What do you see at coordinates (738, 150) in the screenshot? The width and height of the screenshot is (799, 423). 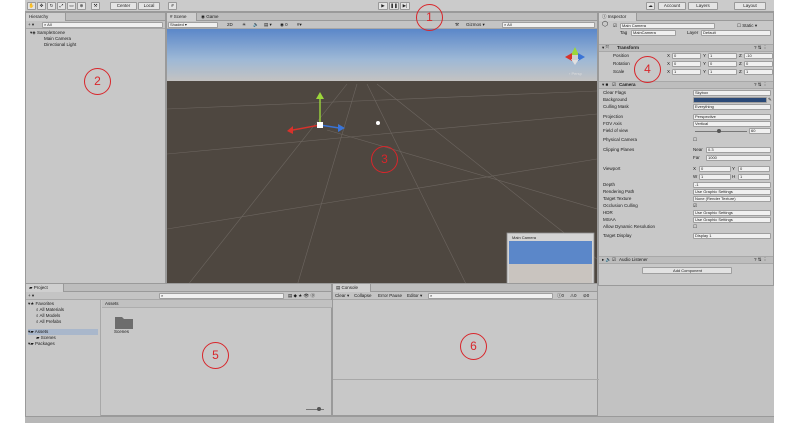 I see `near-field: 0.3` at bounding box center [738, 150].